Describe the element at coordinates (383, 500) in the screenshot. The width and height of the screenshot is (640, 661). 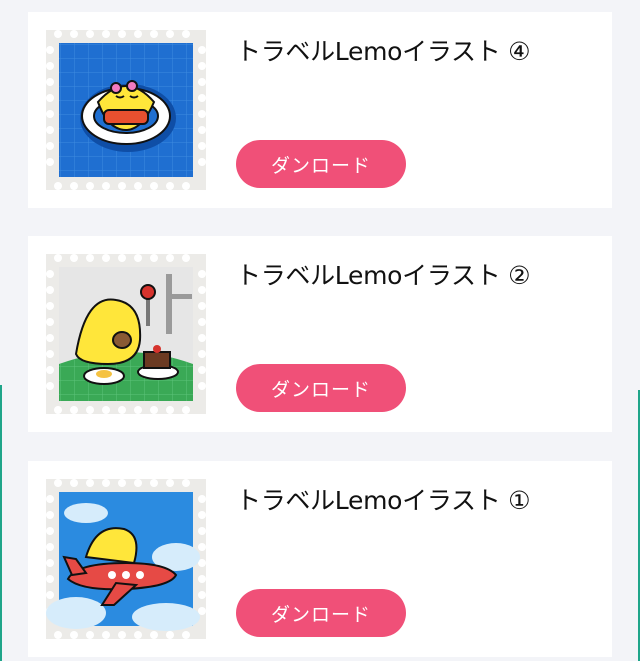
I see `illustration-title: トラベルLemoイラスト ①` at that location.